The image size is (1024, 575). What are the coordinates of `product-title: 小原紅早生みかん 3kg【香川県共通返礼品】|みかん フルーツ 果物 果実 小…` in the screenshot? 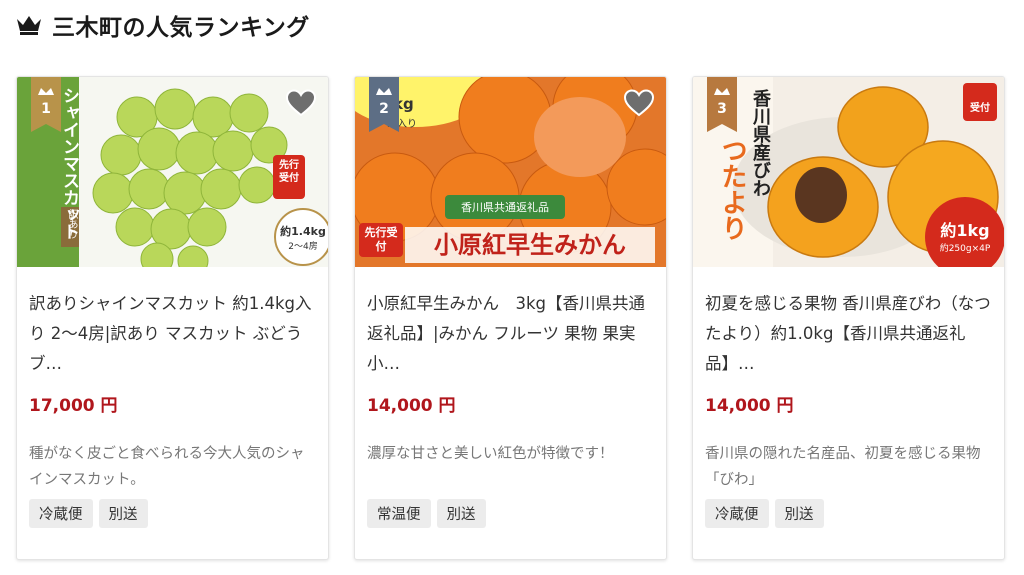 It's located at (510, 335).